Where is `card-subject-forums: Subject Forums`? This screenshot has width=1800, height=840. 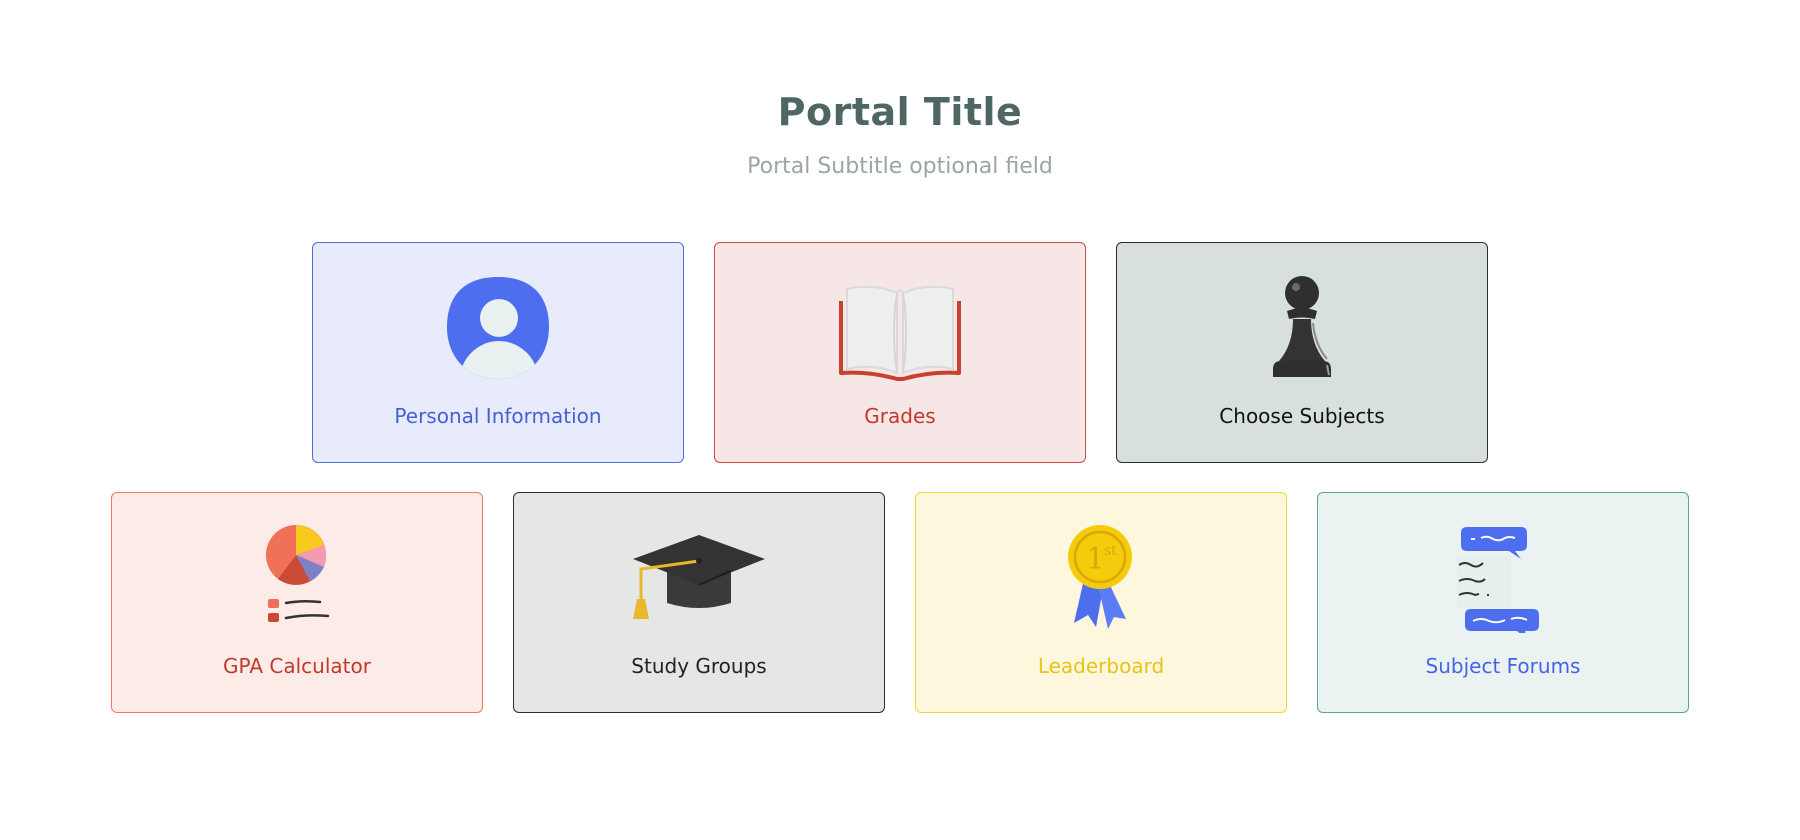
card-subject-forums: Subject Forums is located at coordinates (1503, 602).